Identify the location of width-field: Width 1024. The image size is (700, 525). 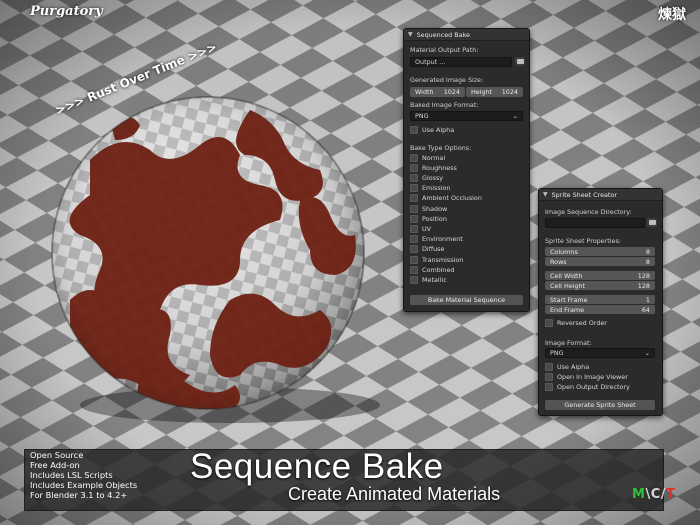
(437, 92).